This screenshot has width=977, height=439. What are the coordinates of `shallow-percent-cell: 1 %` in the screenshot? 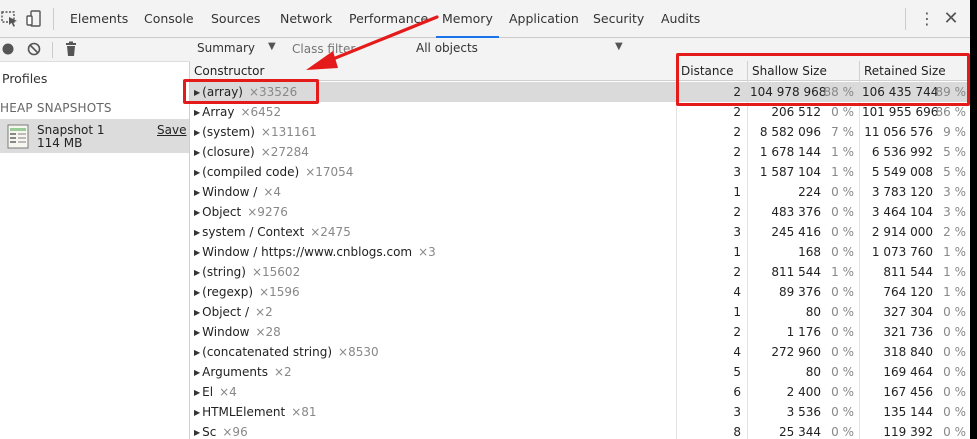 It's located at (842, 272).